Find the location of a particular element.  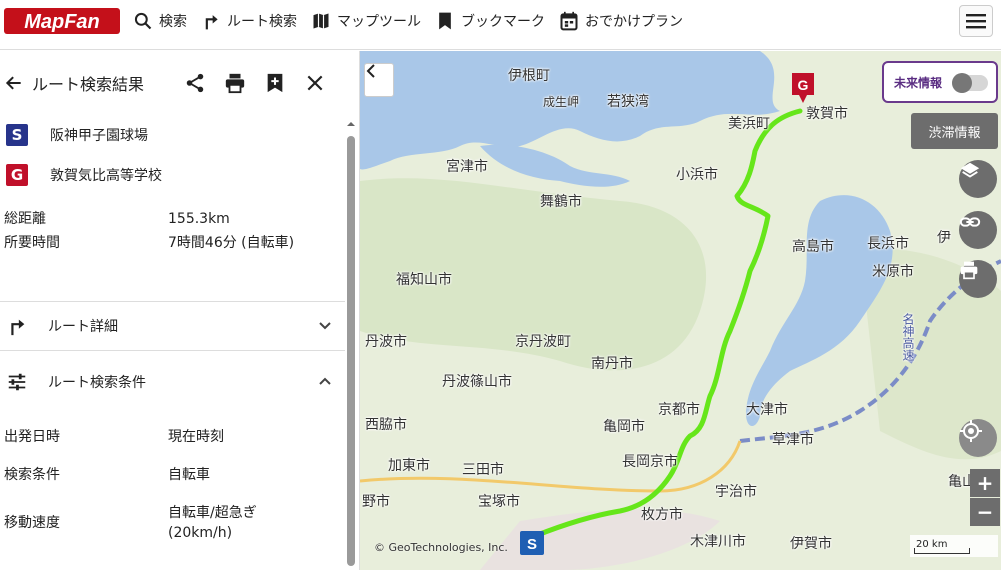

nav-bookmark-label: ブックマーク is located at coordinates (503, 22).